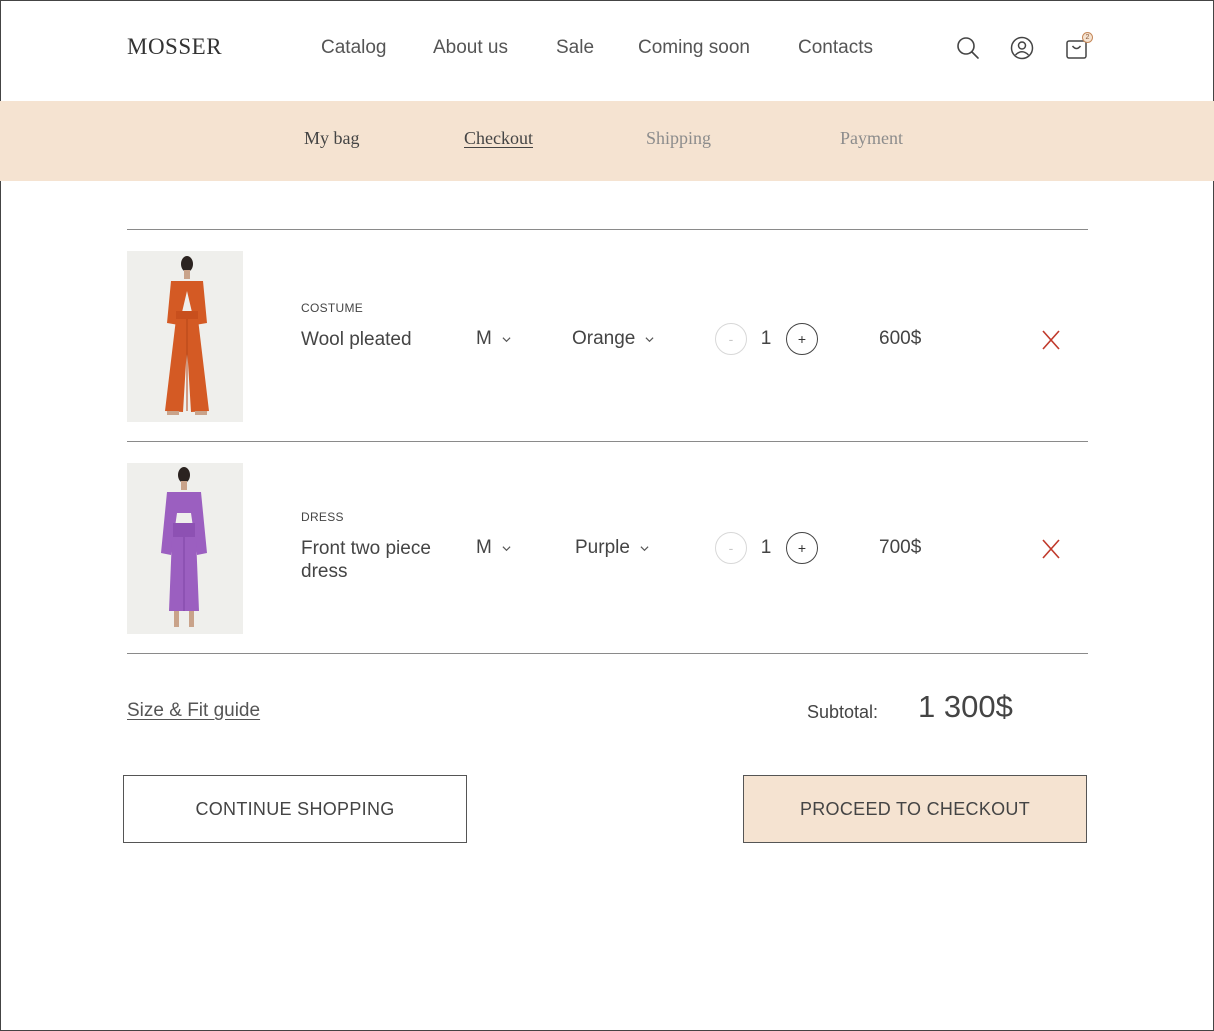 This screenshot has height=1031, width=1214. I want to click on item-price: 700$, so click(900, 547).